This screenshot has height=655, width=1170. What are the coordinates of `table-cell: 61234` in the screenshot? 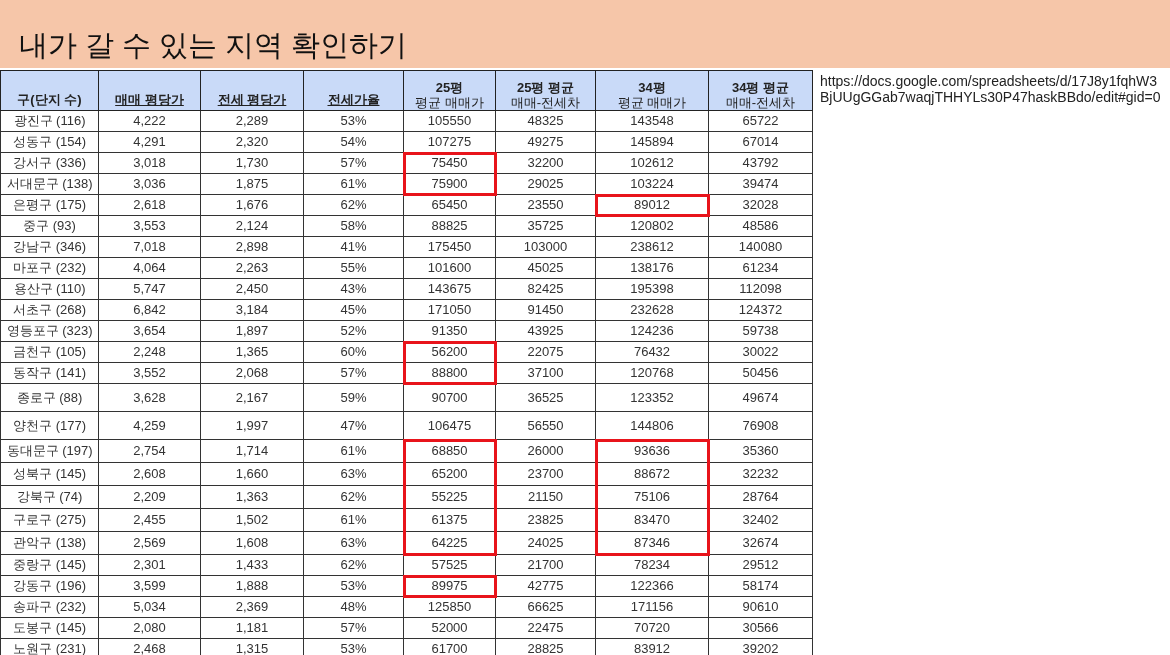 It's located at (760, 268).